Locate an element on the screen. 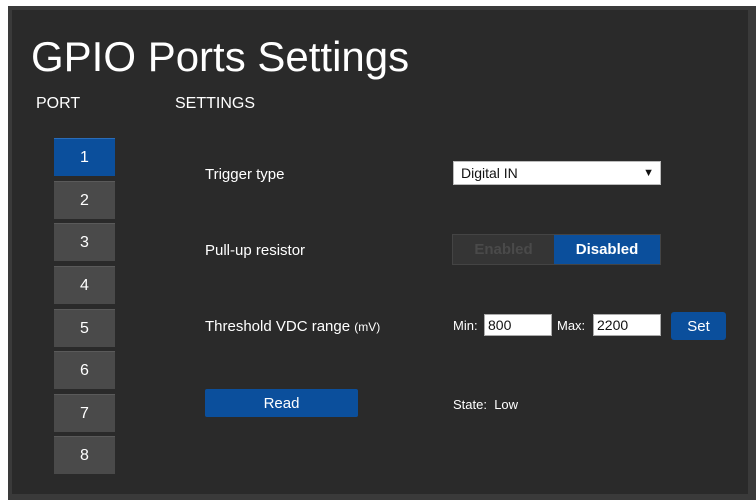 Image resolution: width=756 pixels, height=500 pixels. dropdown-arrow-icon: ▼ is located at coordinates (648, 173).